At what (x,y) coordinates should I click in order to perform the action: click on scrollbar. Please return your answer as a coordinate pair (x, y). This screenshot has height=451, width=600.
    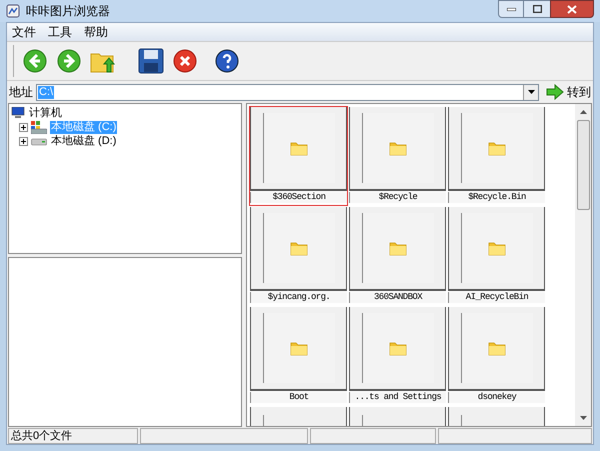
    Looking at the image, I should click on (583, 265).